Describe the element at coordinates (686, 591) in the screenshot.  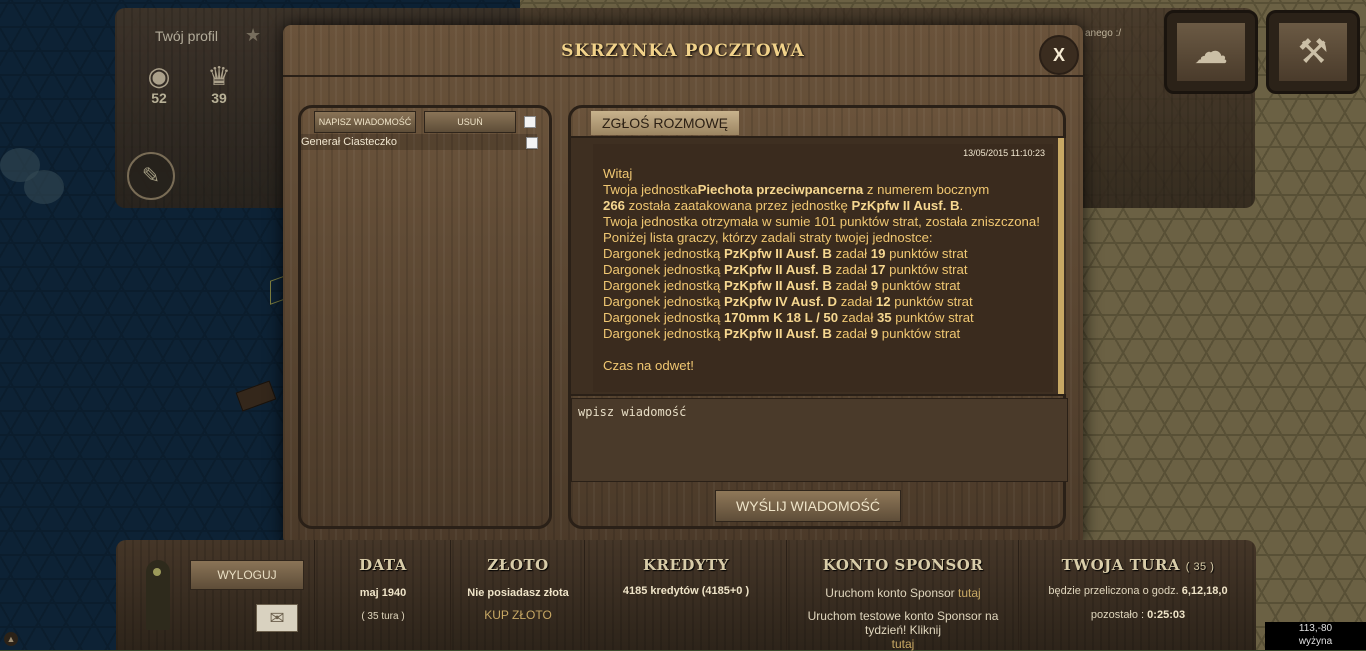
I see `credits-value: 4185 kredytów (4185+0 )` at that location.